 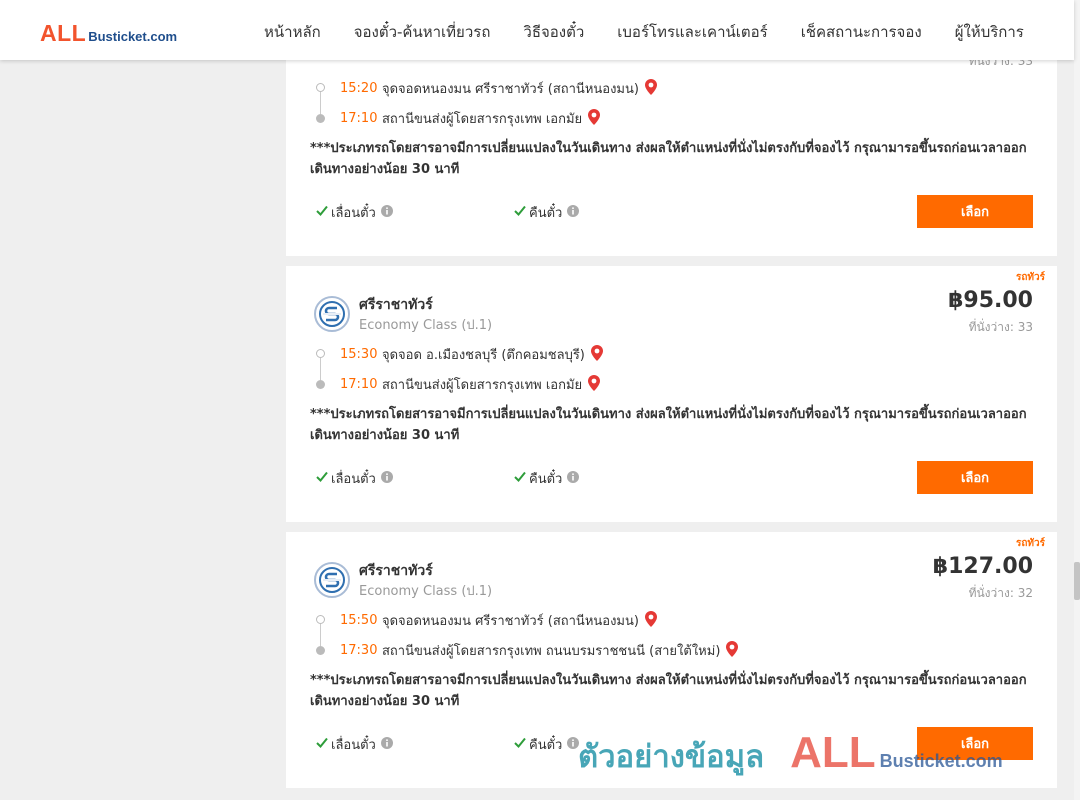 I want to click on ticket-price: ฿95.00, so click(x=990, y=300).